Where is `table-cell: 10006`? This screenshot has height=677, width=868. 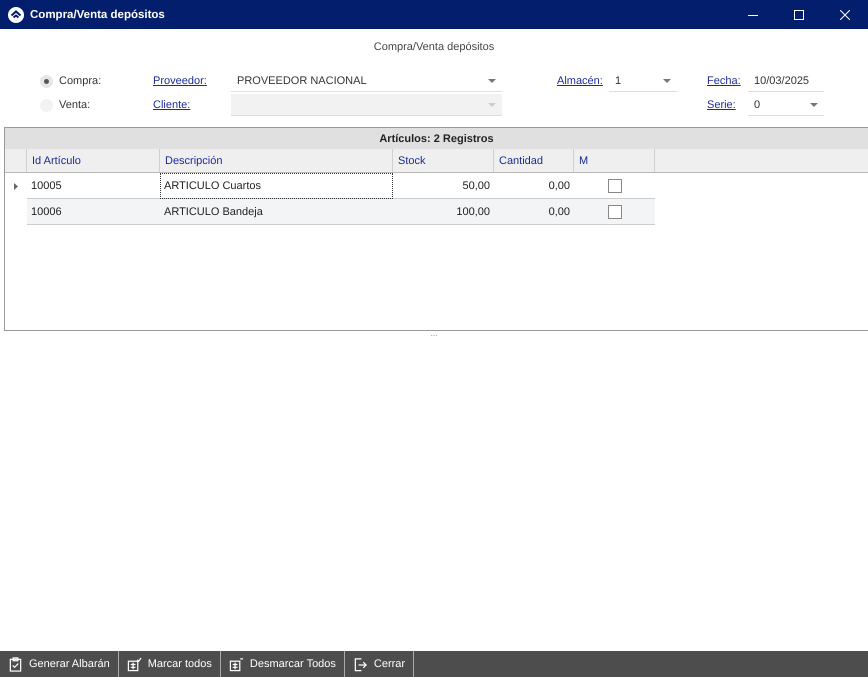
table-cell: 10006 is located at coordinates (93, 212).